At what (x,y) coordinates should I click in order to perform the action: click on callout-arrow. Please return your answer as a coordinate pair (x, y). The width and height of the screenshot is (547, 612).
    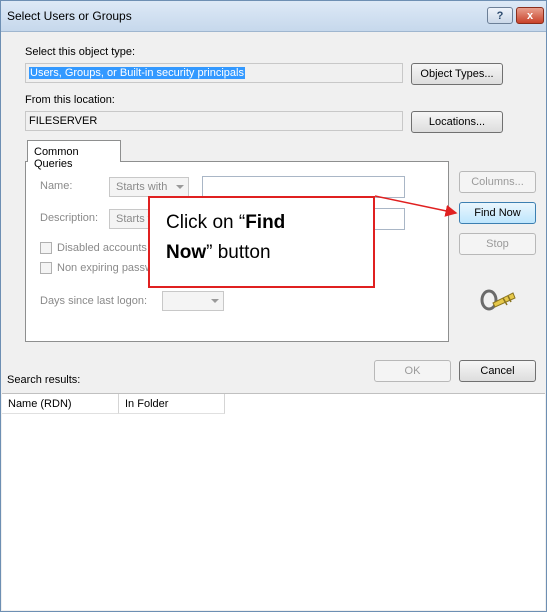
    Looking at the image, I should click on (416, 206).